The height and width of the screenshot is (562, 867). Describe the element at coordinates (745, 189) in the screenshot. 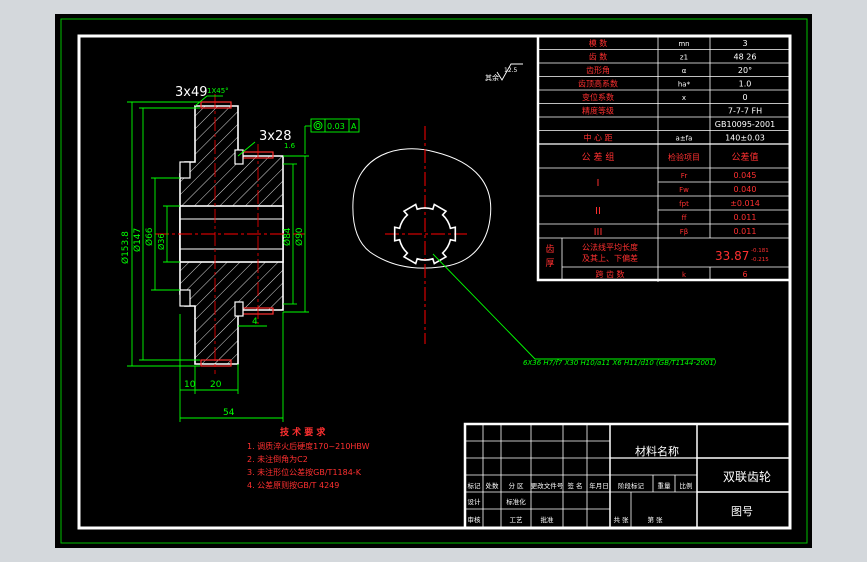

I see `tol-value: 0.040` at that location.